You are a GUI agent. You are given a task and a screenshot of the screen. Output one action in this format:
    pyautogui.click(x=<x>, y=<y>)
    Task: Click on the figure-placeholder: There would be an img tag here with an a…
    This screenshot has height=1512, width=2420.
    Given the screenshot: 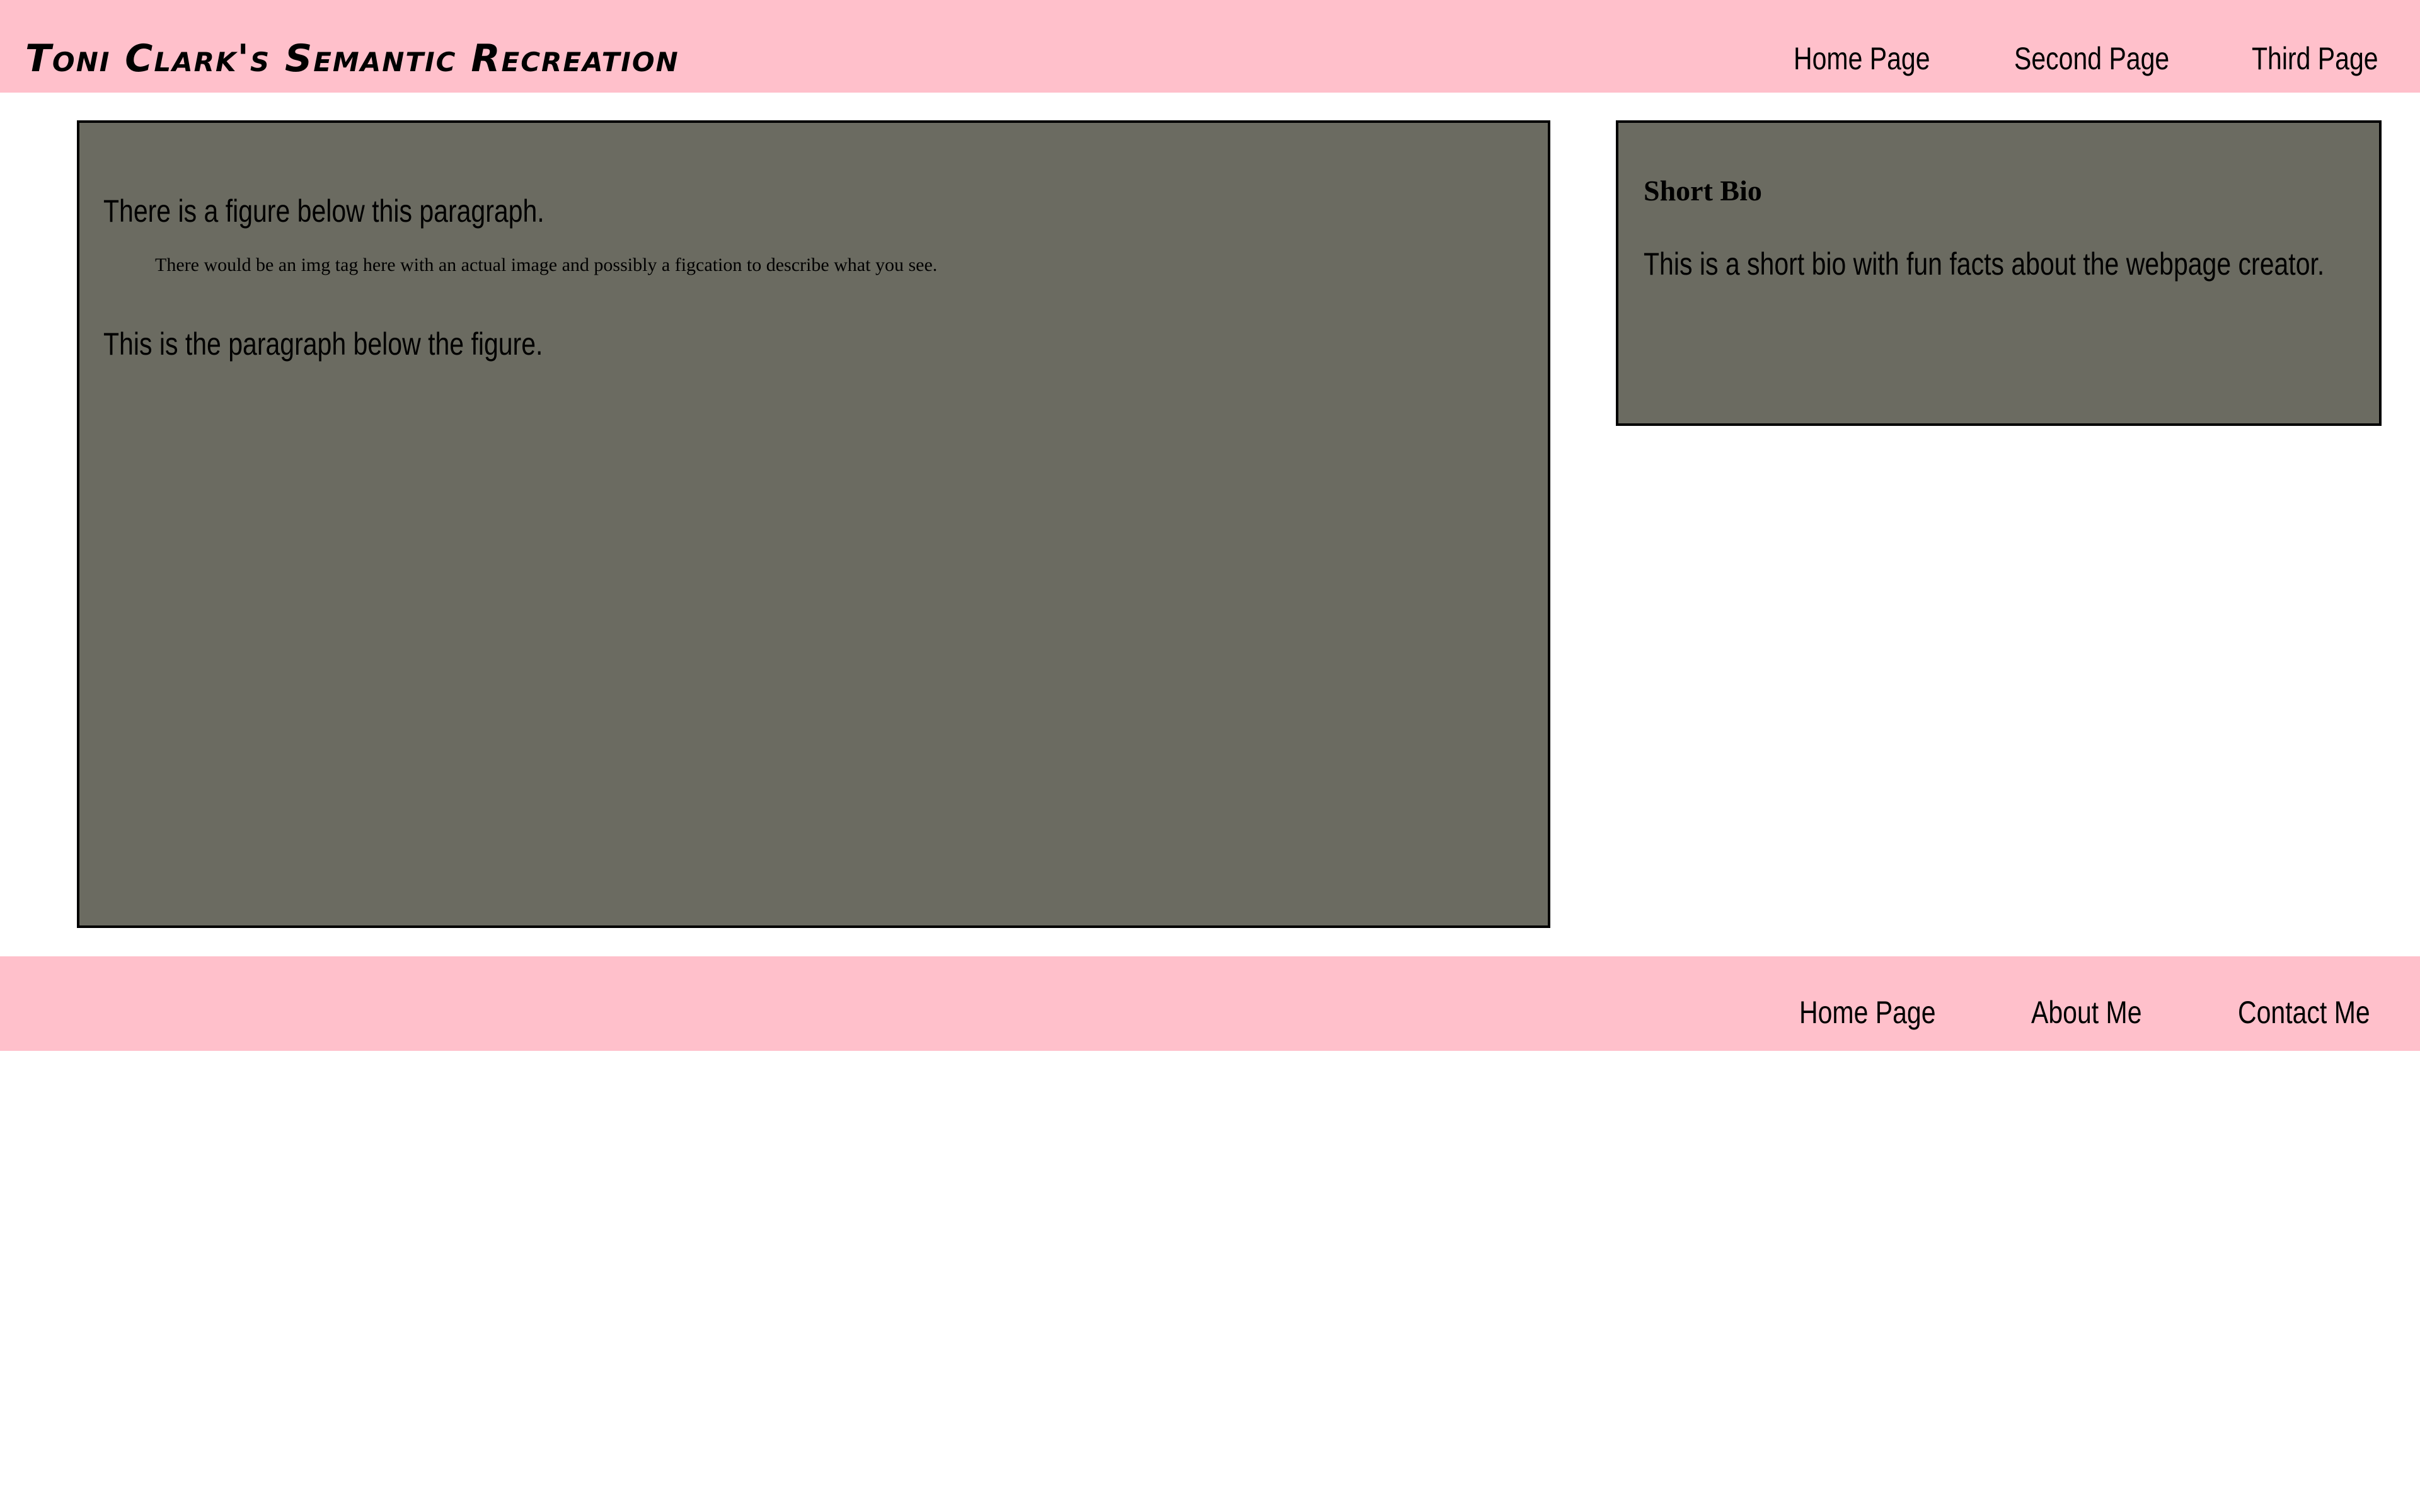 What is the action you would take?
    pyautogui.click(x=546, y=265)
    